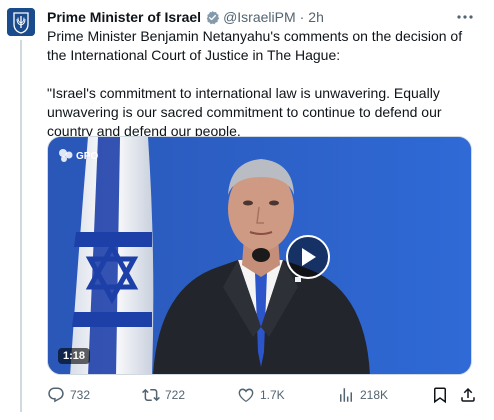 This screenshot has height=420, width=494. What do you see at coordinates (80, 395) in the screenshot?
I see `reply-count: 732` at bounding box center [80, 395].